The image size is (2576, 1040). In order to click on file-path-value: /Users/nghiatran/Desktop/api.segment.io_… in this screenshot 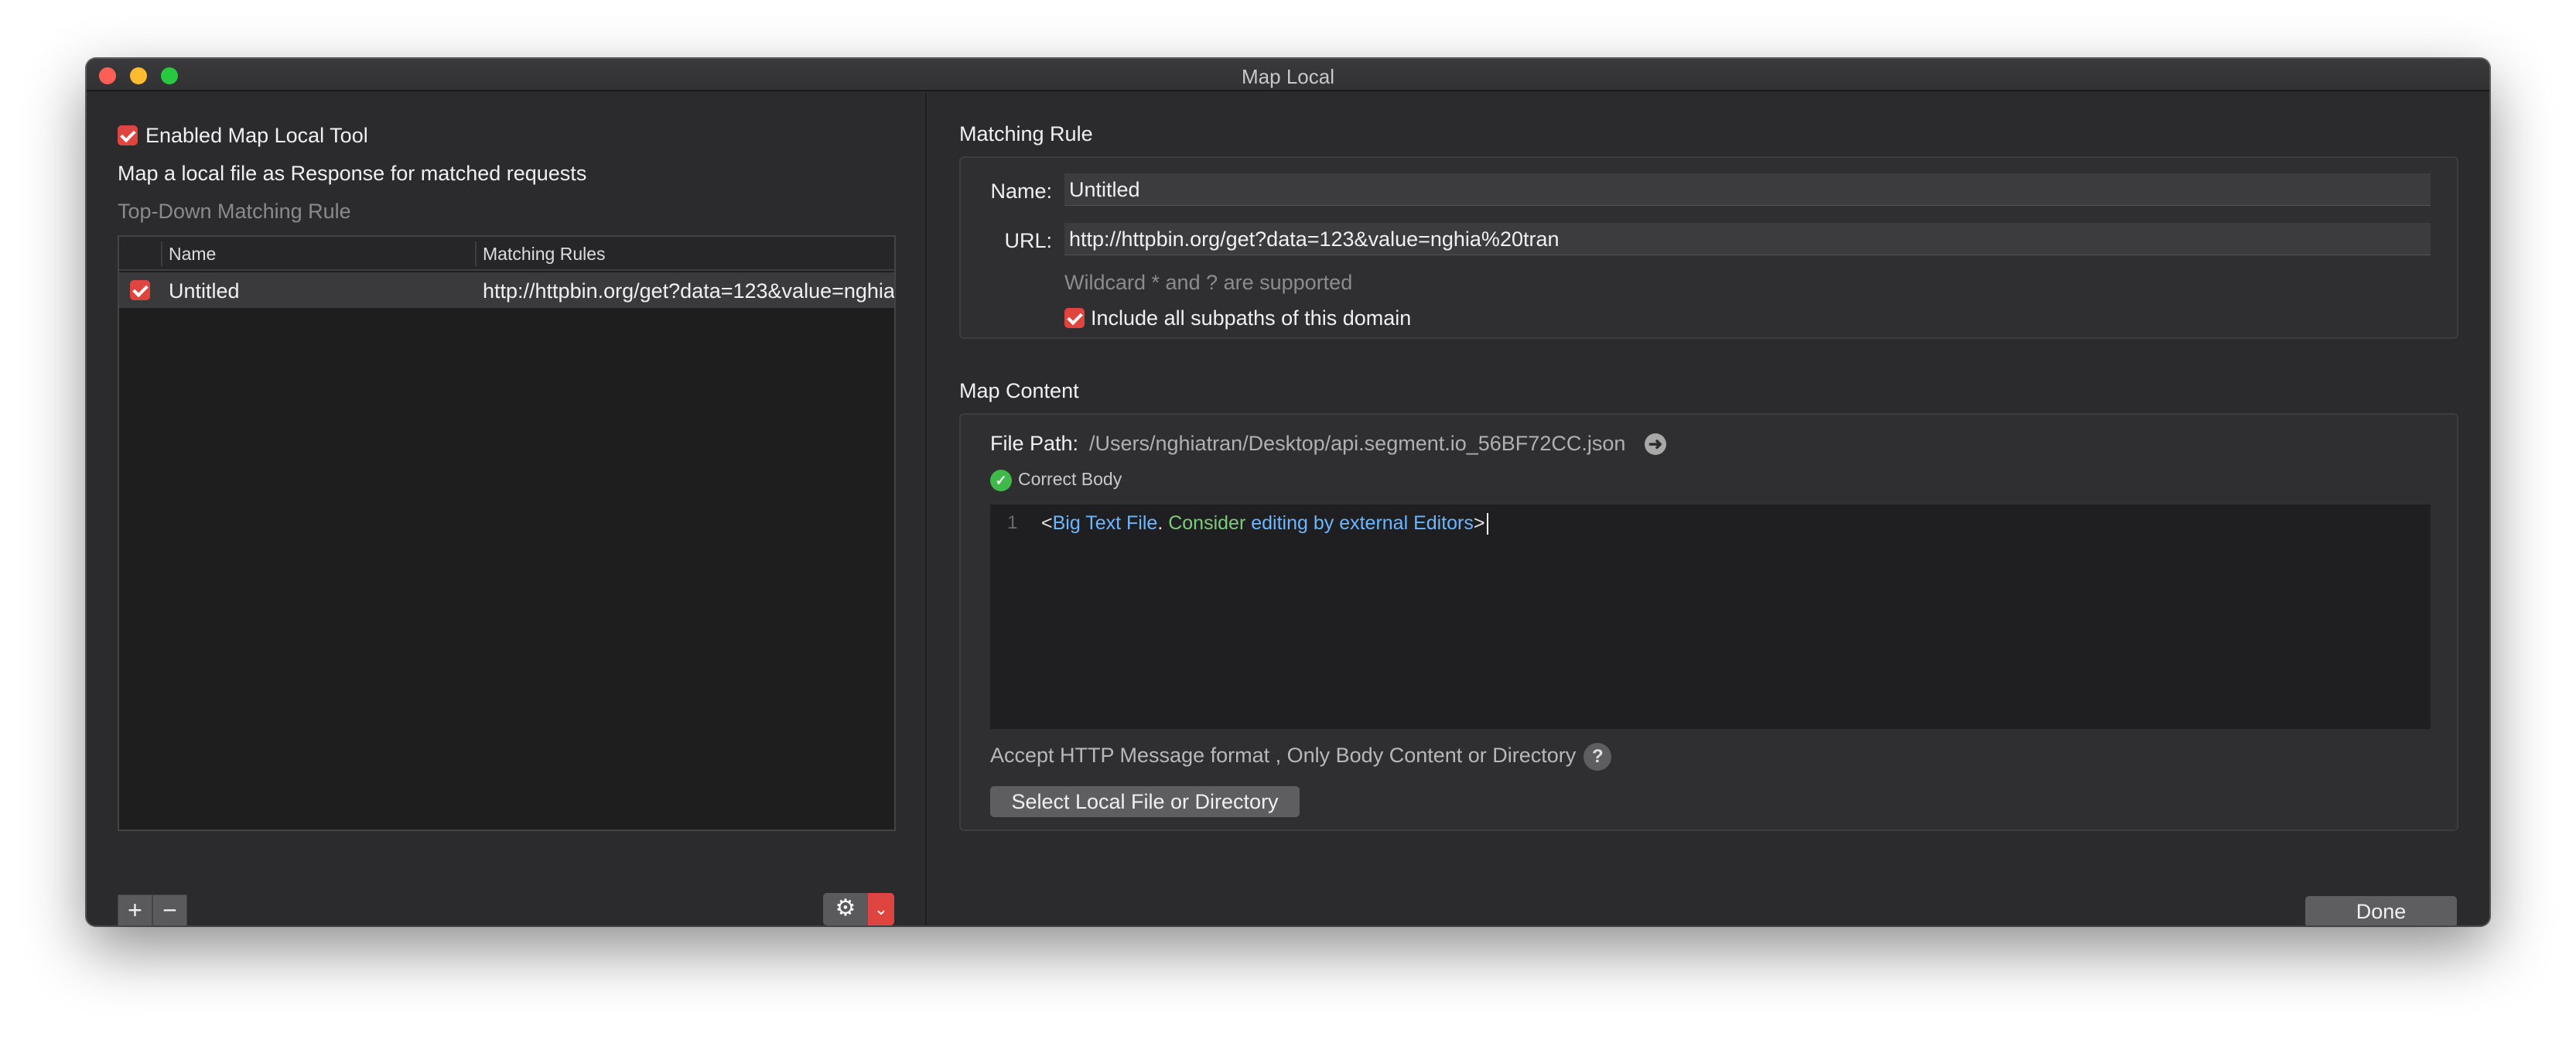, I will do `click(1357, 444)`.